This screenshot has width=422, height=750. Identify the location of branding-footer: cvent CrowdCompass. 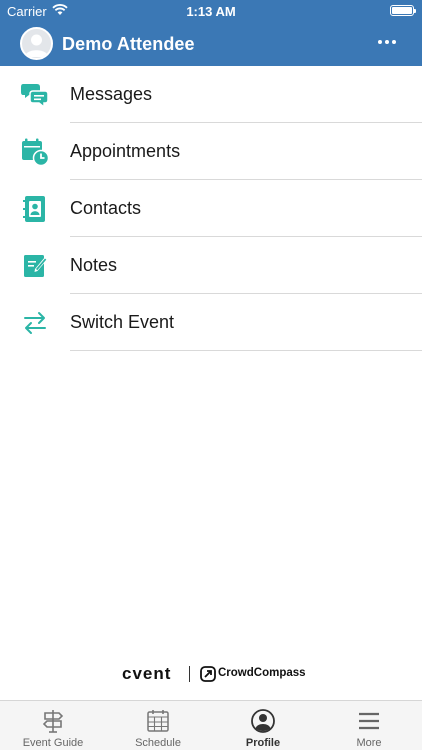
(211, 675).